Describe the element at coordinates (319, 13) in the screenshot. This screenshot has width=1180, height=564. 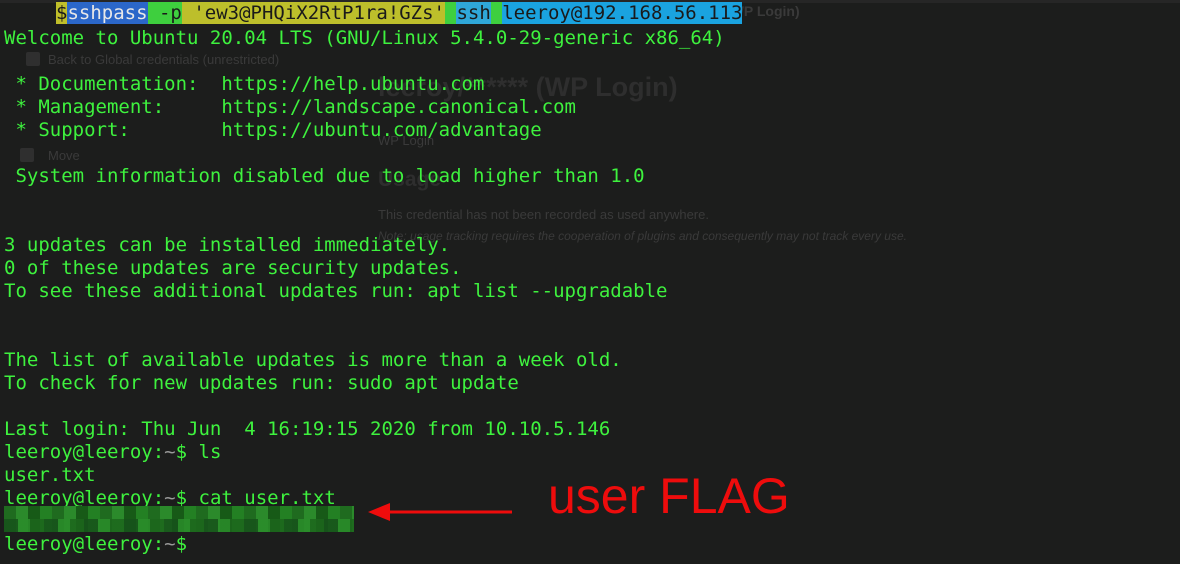
I see `cmd-password: 'ew3@PHQiX2RtP1ra!GZs'` at that location.